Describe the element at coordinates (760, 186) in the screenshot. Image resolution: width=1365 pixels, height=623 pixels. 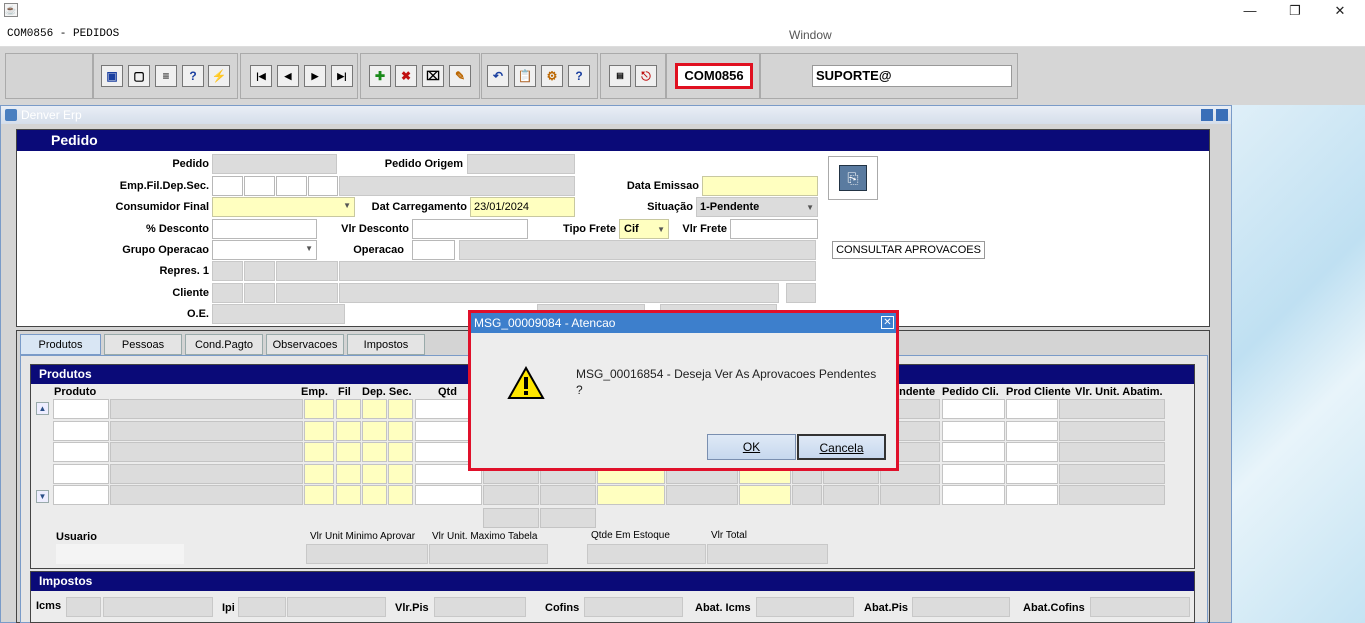
I see `data-emissao-field` at that location.